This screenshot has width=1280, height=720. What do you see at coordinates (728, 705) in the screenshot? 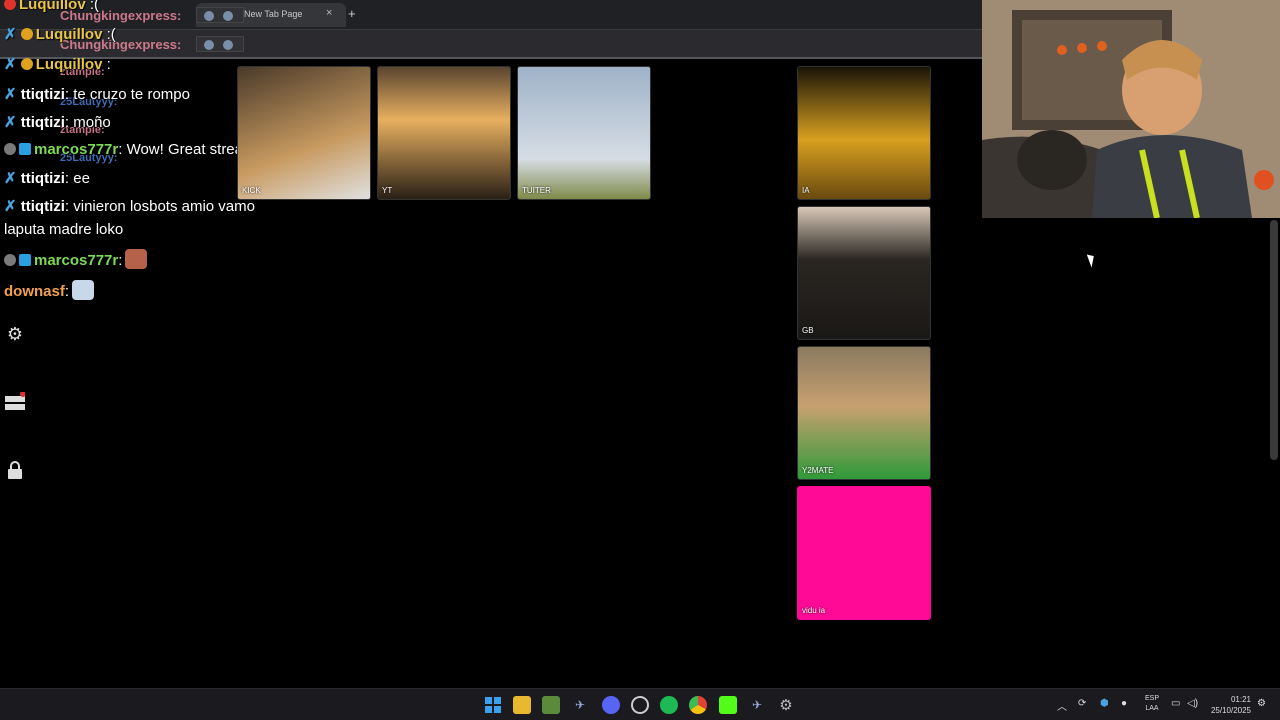
I see `kick-icon` at bounding box center [728, 705].